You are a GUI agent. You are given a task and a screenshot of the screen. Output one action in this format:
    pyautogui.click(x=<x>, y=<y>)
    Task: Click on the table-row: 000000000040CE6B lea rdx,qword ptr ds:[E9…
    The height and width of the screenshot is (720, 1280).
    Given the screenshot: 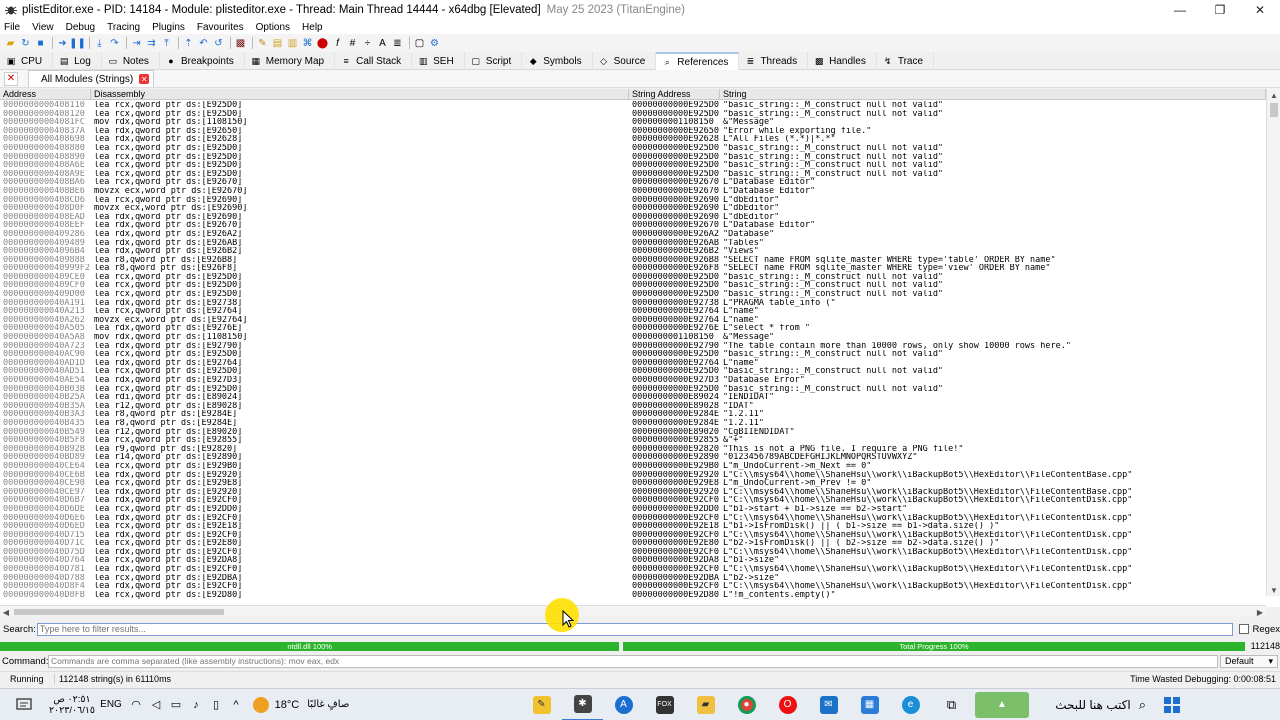 What is the action you would take?
    pyautogui.click(x=633, y=475)
    